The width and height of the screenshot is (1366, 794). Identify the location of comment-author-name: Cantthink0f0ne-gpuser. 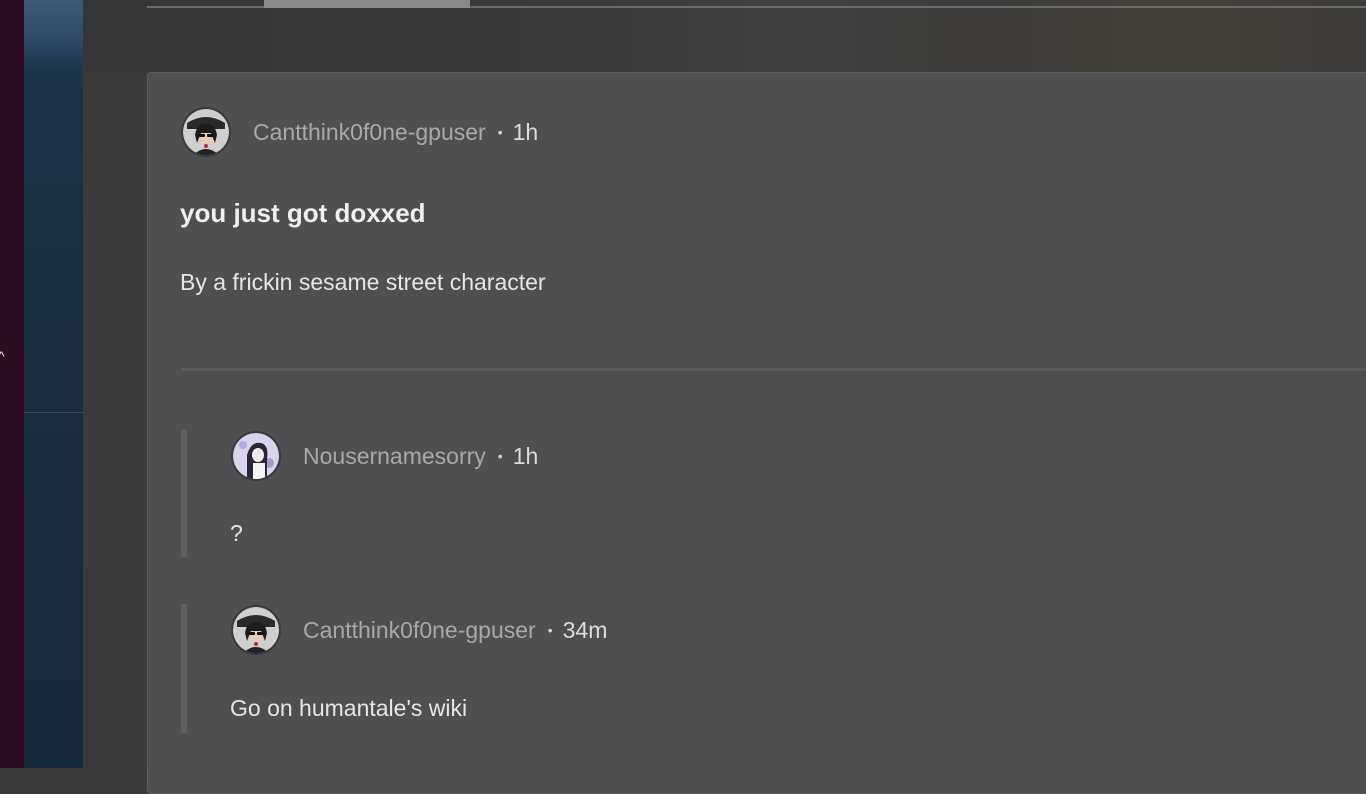
(419, 630).